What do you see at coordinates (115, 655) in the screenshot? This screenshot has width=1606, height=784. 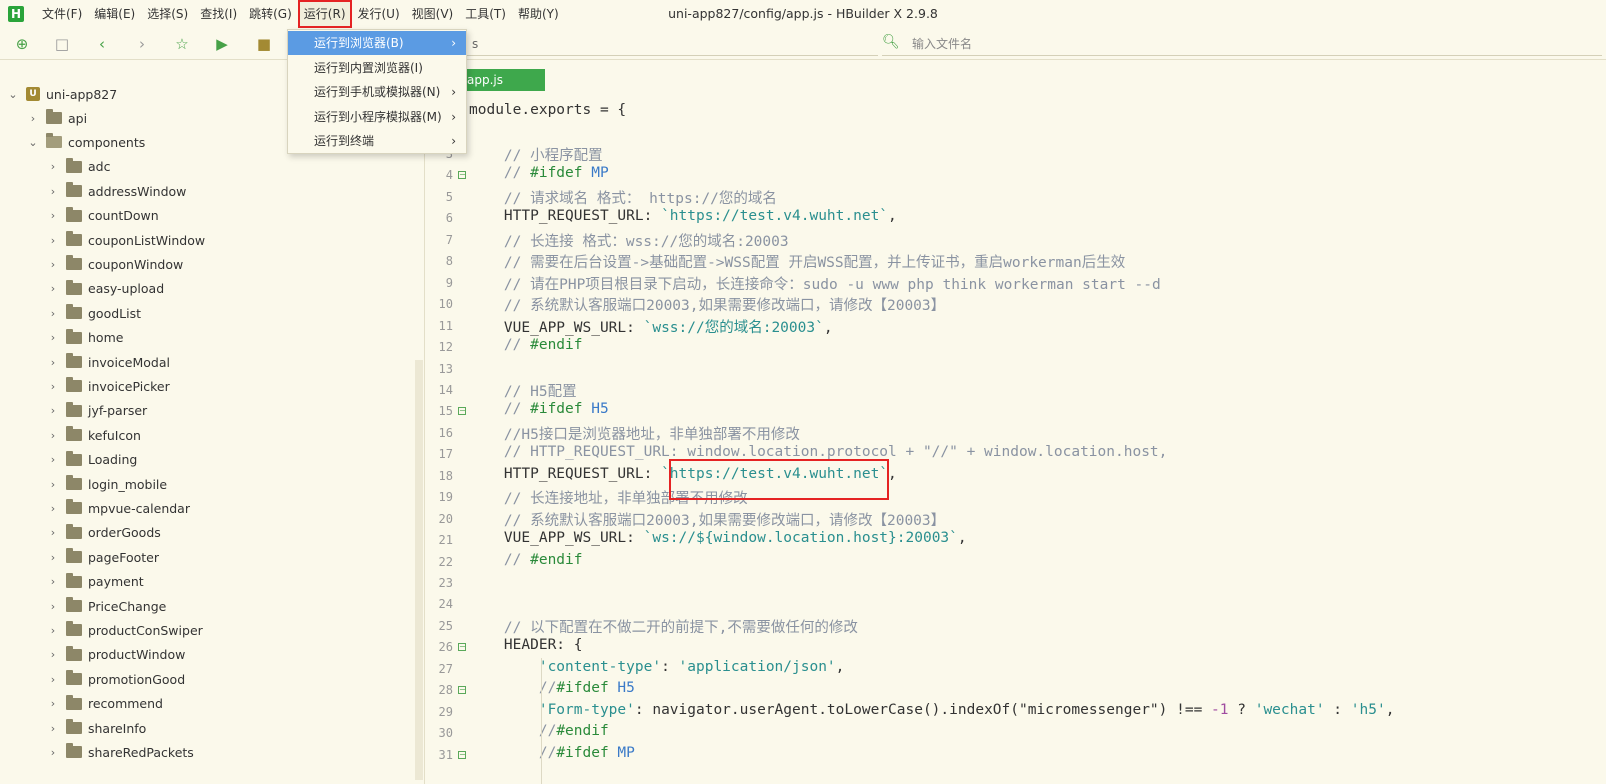 I see `tree-item-productwindow: › productWindow` at bounding box center [115, 655].